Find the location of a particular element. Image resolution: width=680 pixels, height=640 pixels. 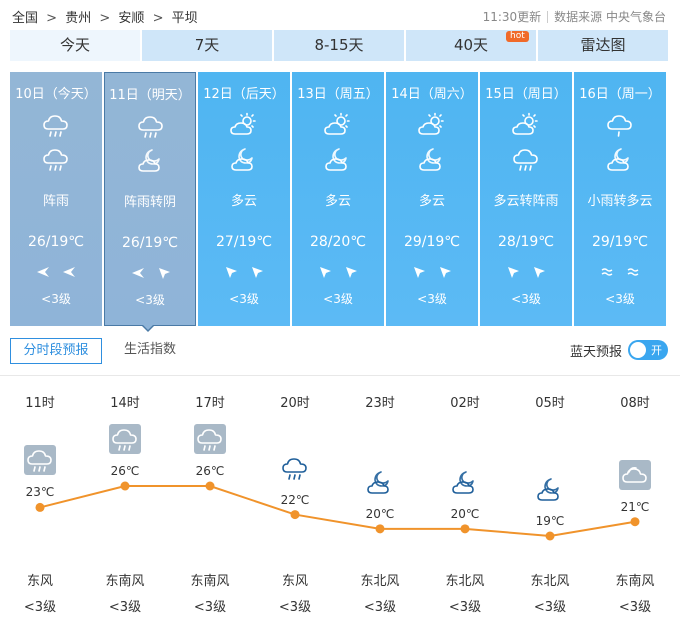

hour-temperature: 21℃ is located at coordinates (635, 506).